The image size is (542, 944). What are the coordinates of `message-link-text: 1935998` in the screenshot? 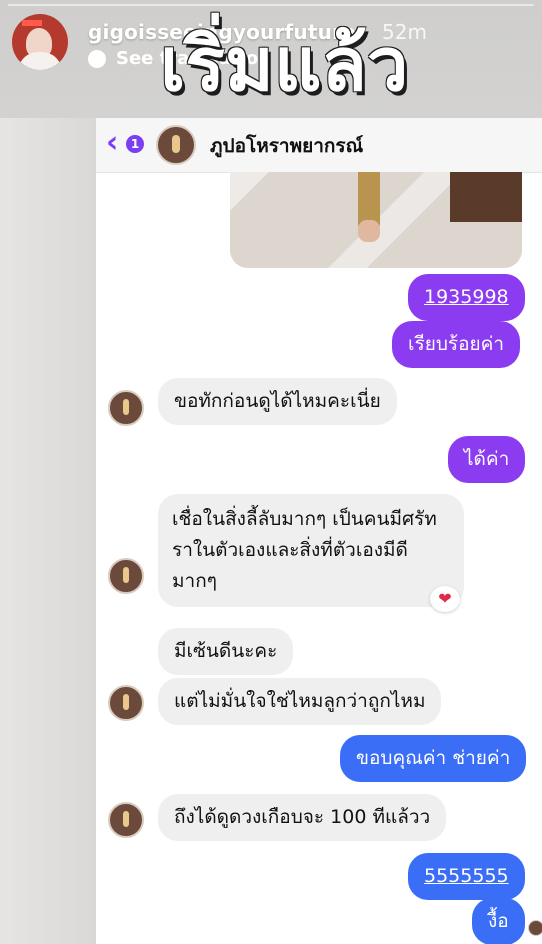 It's located at (466, 297).